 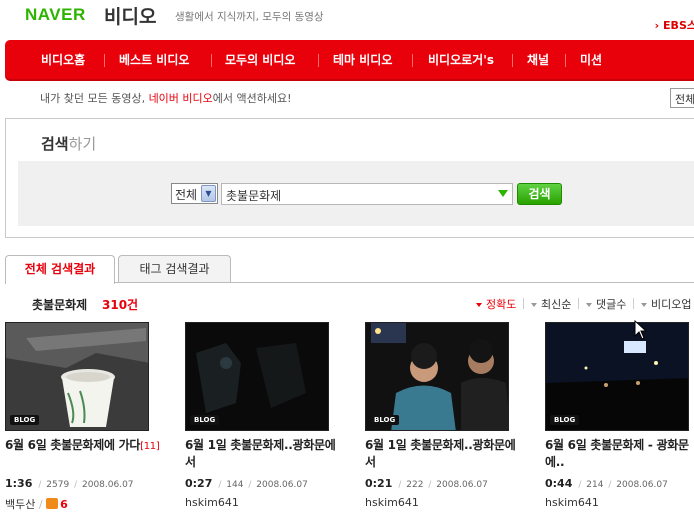 What do you see at coordinates (503, 193) in the screenshot?
I see `dropdown-arrow-icon` at bounding box center [503, 193].